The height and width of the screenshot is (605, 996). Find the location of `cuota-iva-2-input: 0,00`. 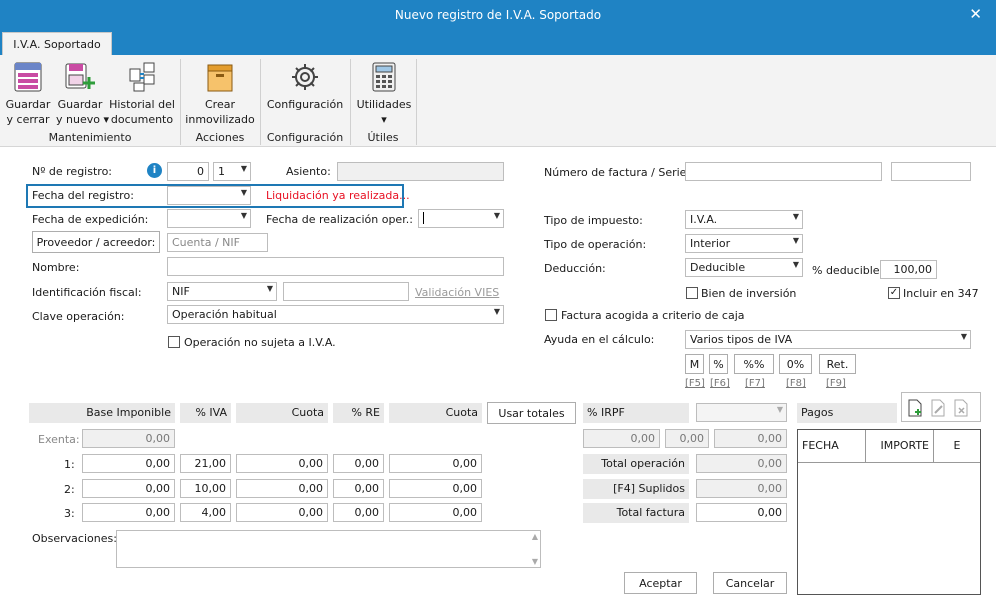

cuota-iva-2-input: 0,00 is located at coordinates (282, 488).